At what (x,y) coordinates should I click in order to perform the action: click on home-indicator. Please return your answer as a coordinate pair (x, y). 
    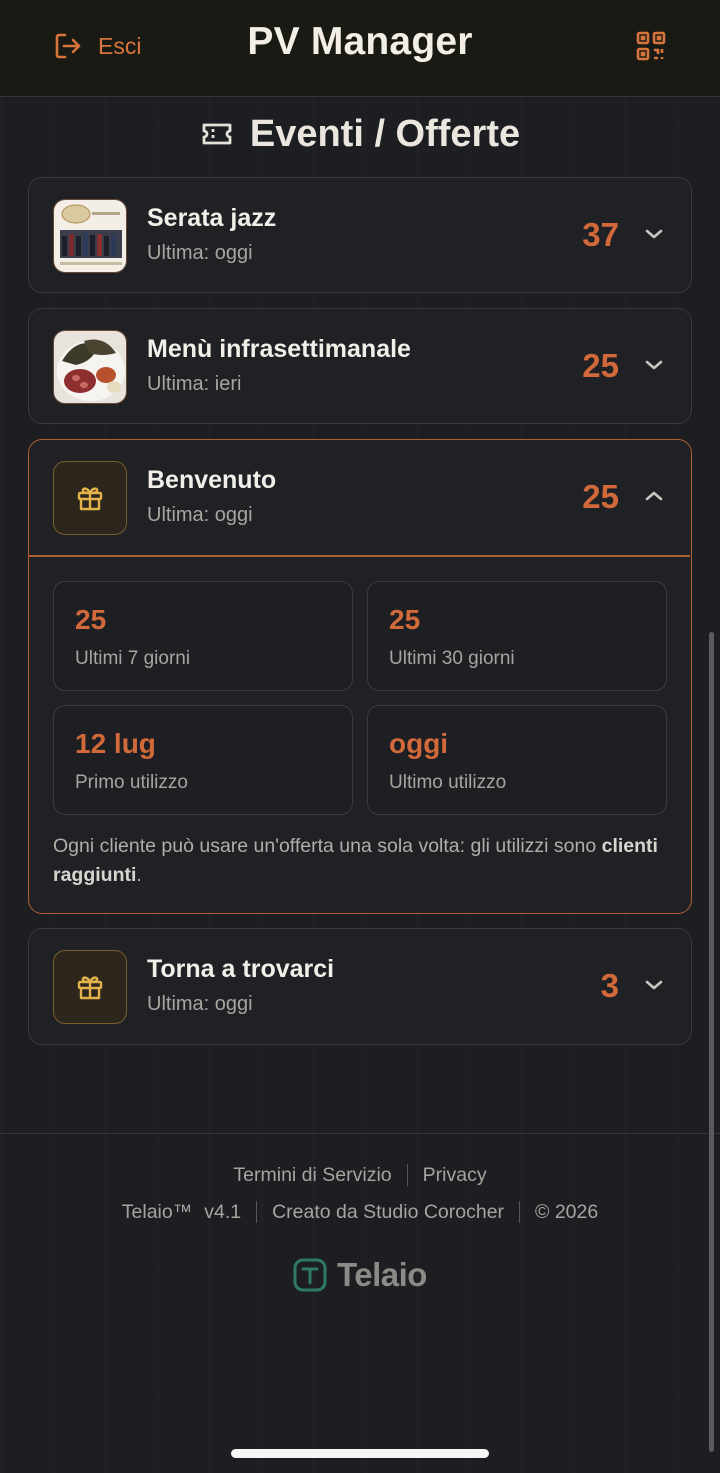
    Looking at the image, I should click on (360, 1453).